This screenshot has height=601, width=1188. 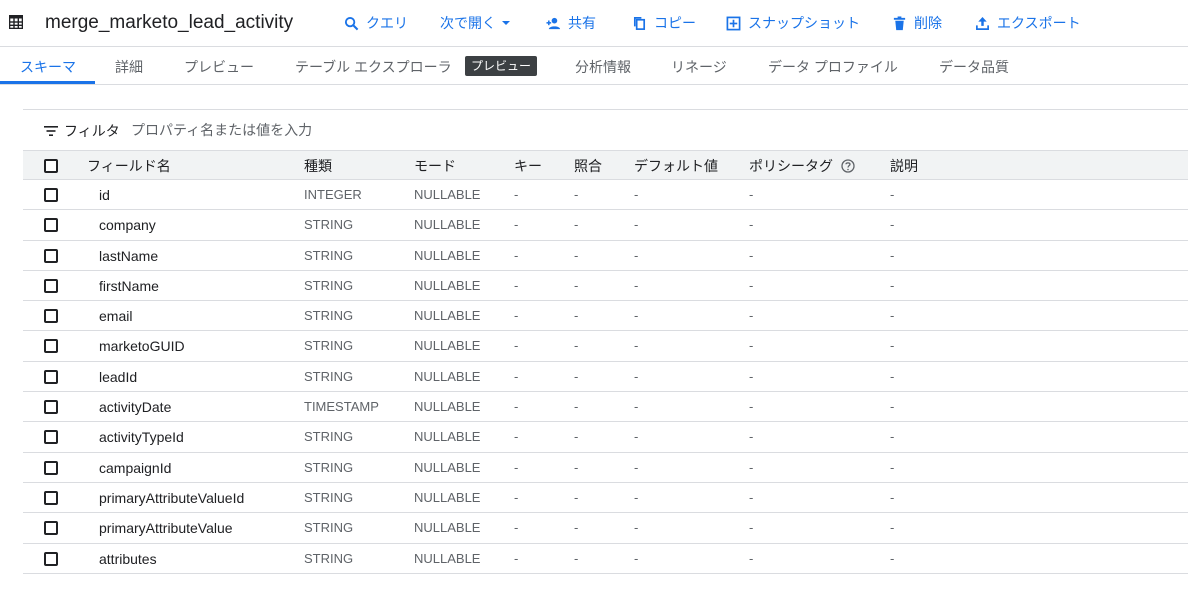 What do you see at coordinates (135, 468) in the screenshot?
I see `field-name: campaignId` at bounding box center [135, 468].